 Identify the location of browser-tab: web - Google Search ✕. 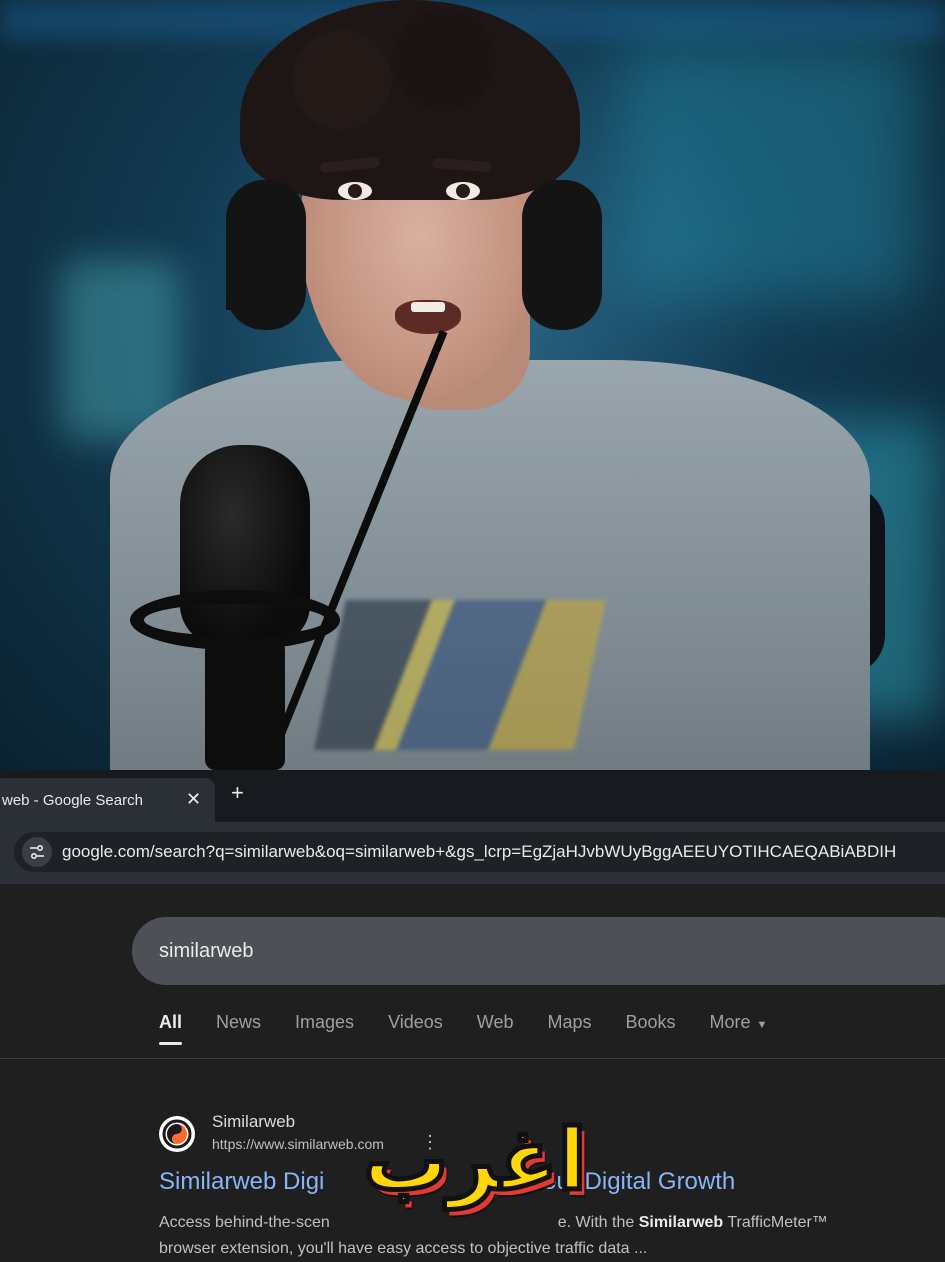
(107, 800).